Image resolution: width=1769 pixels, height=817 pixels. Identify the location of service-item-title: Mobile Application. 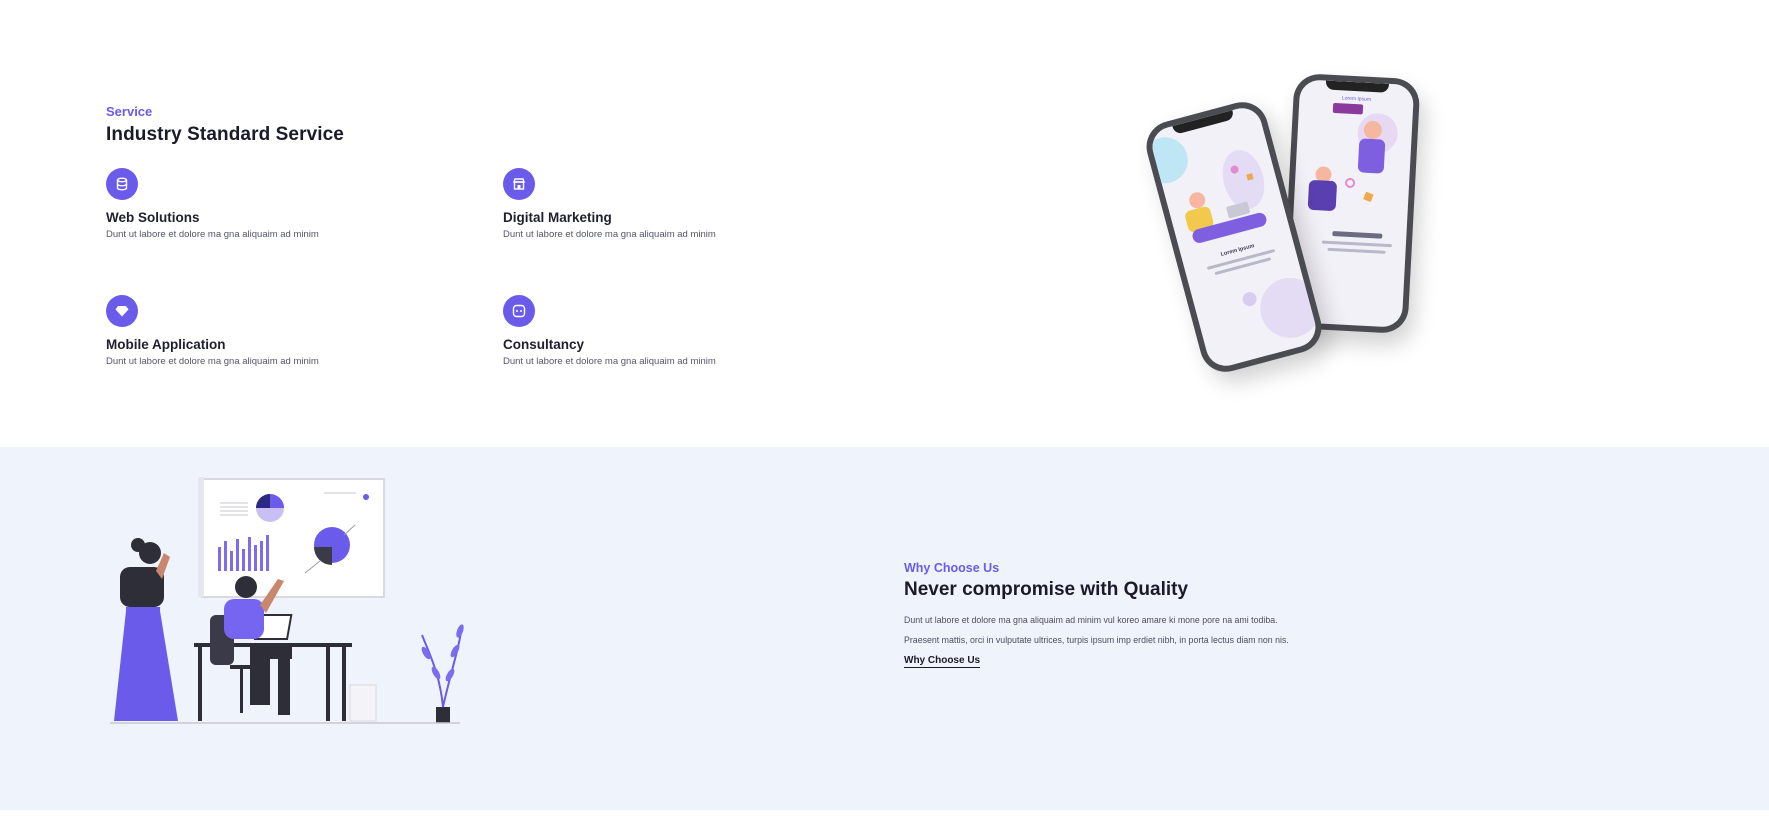
(166, 344).